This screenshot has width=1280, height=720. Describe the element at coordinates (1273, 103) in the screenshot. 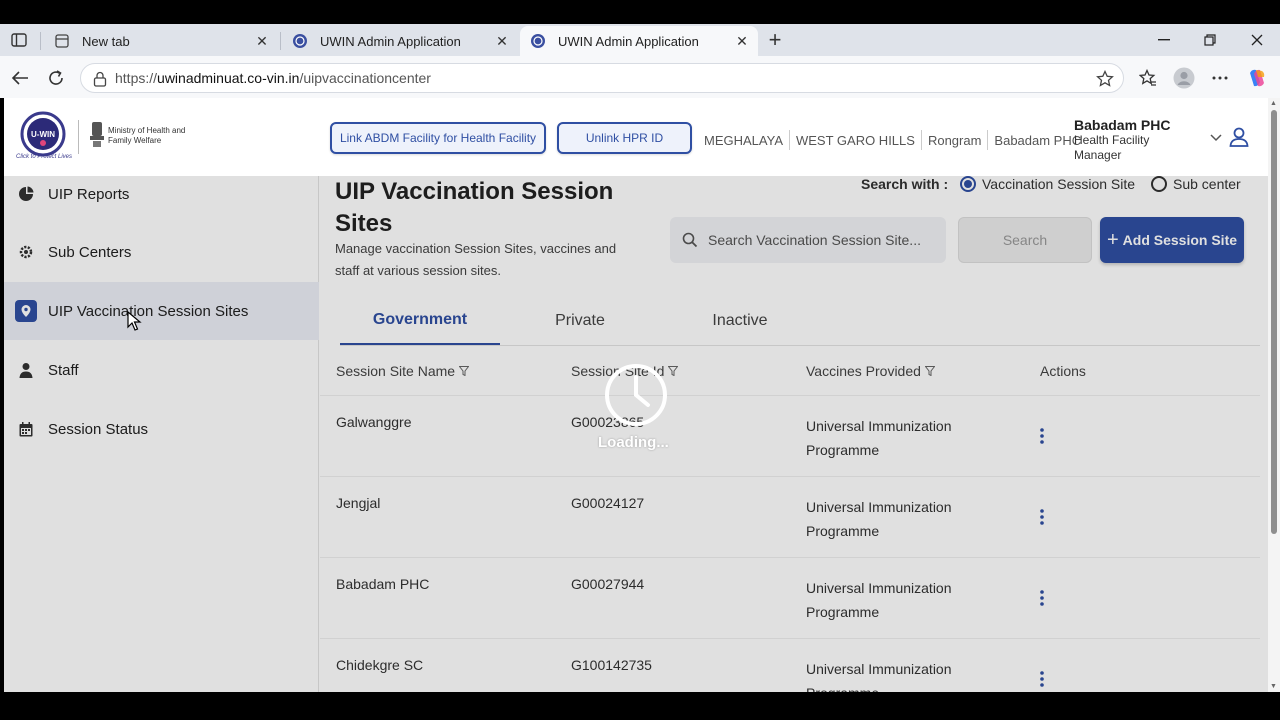

I see `scroll-up-icon: ▲` at that location.